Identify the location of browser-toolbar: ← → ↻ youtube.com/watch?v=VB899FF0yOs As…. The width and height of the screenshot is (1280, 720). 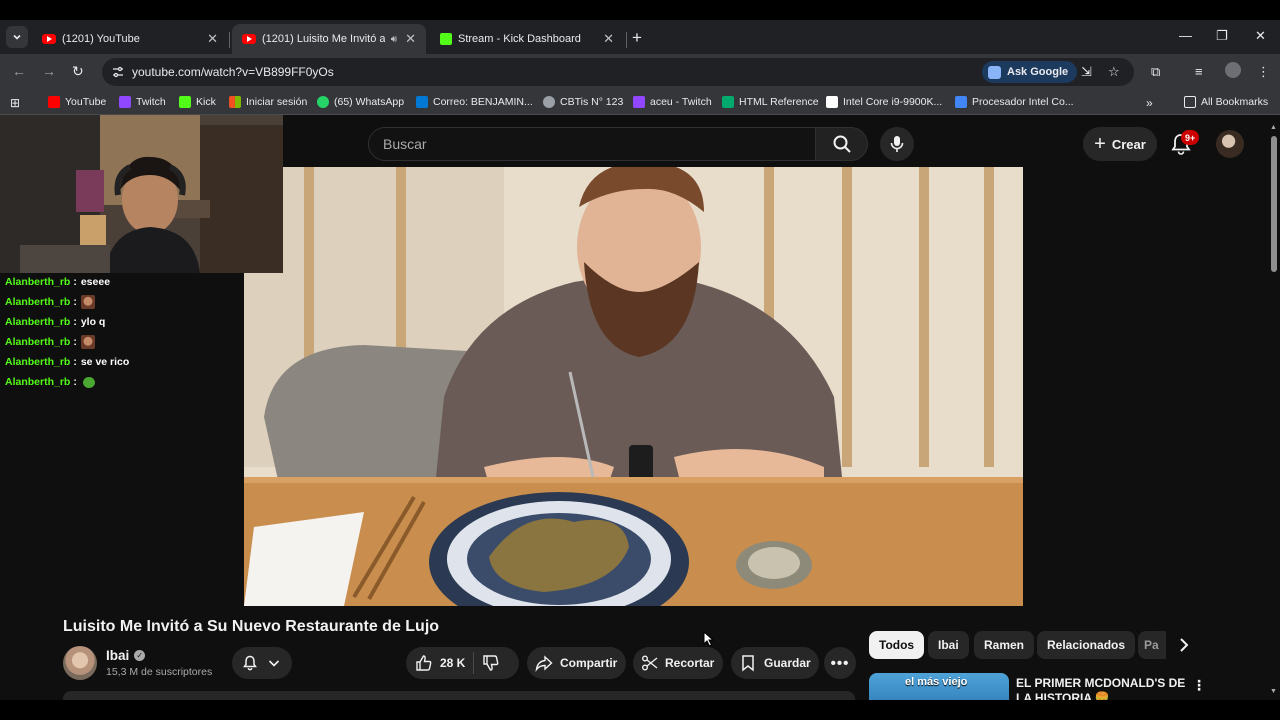
(640, 72).